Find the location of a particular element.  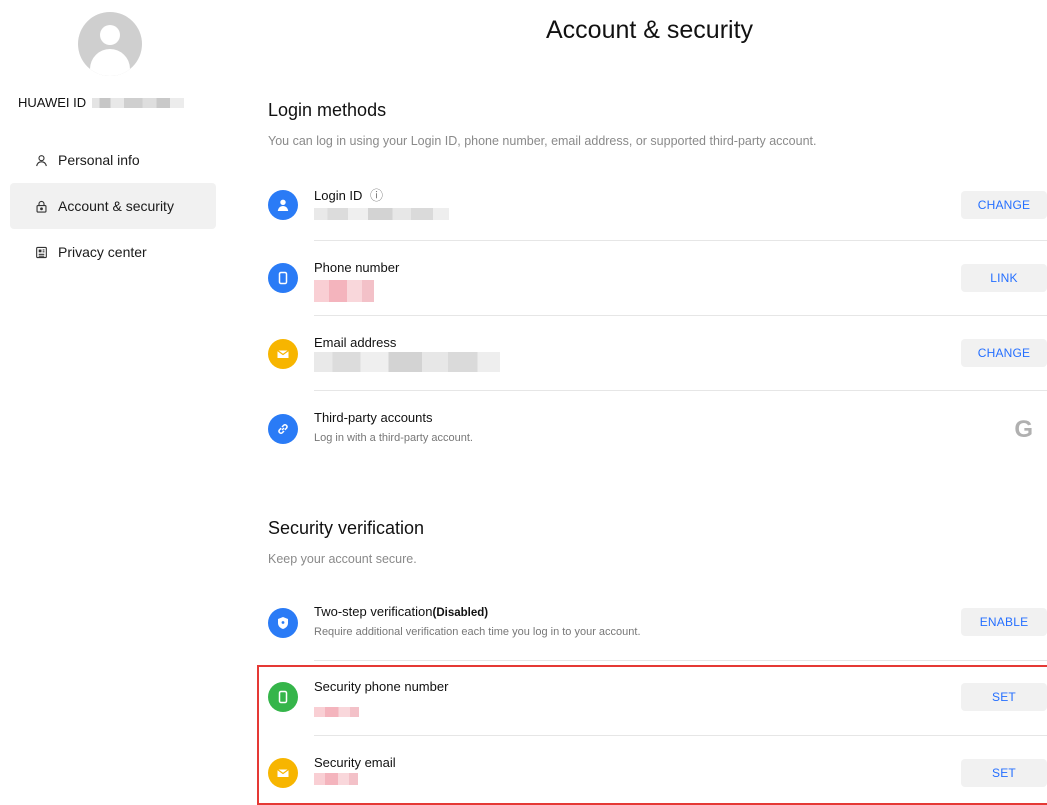

sidebar-item-label: Account & security is located at coordinates (116, 206).